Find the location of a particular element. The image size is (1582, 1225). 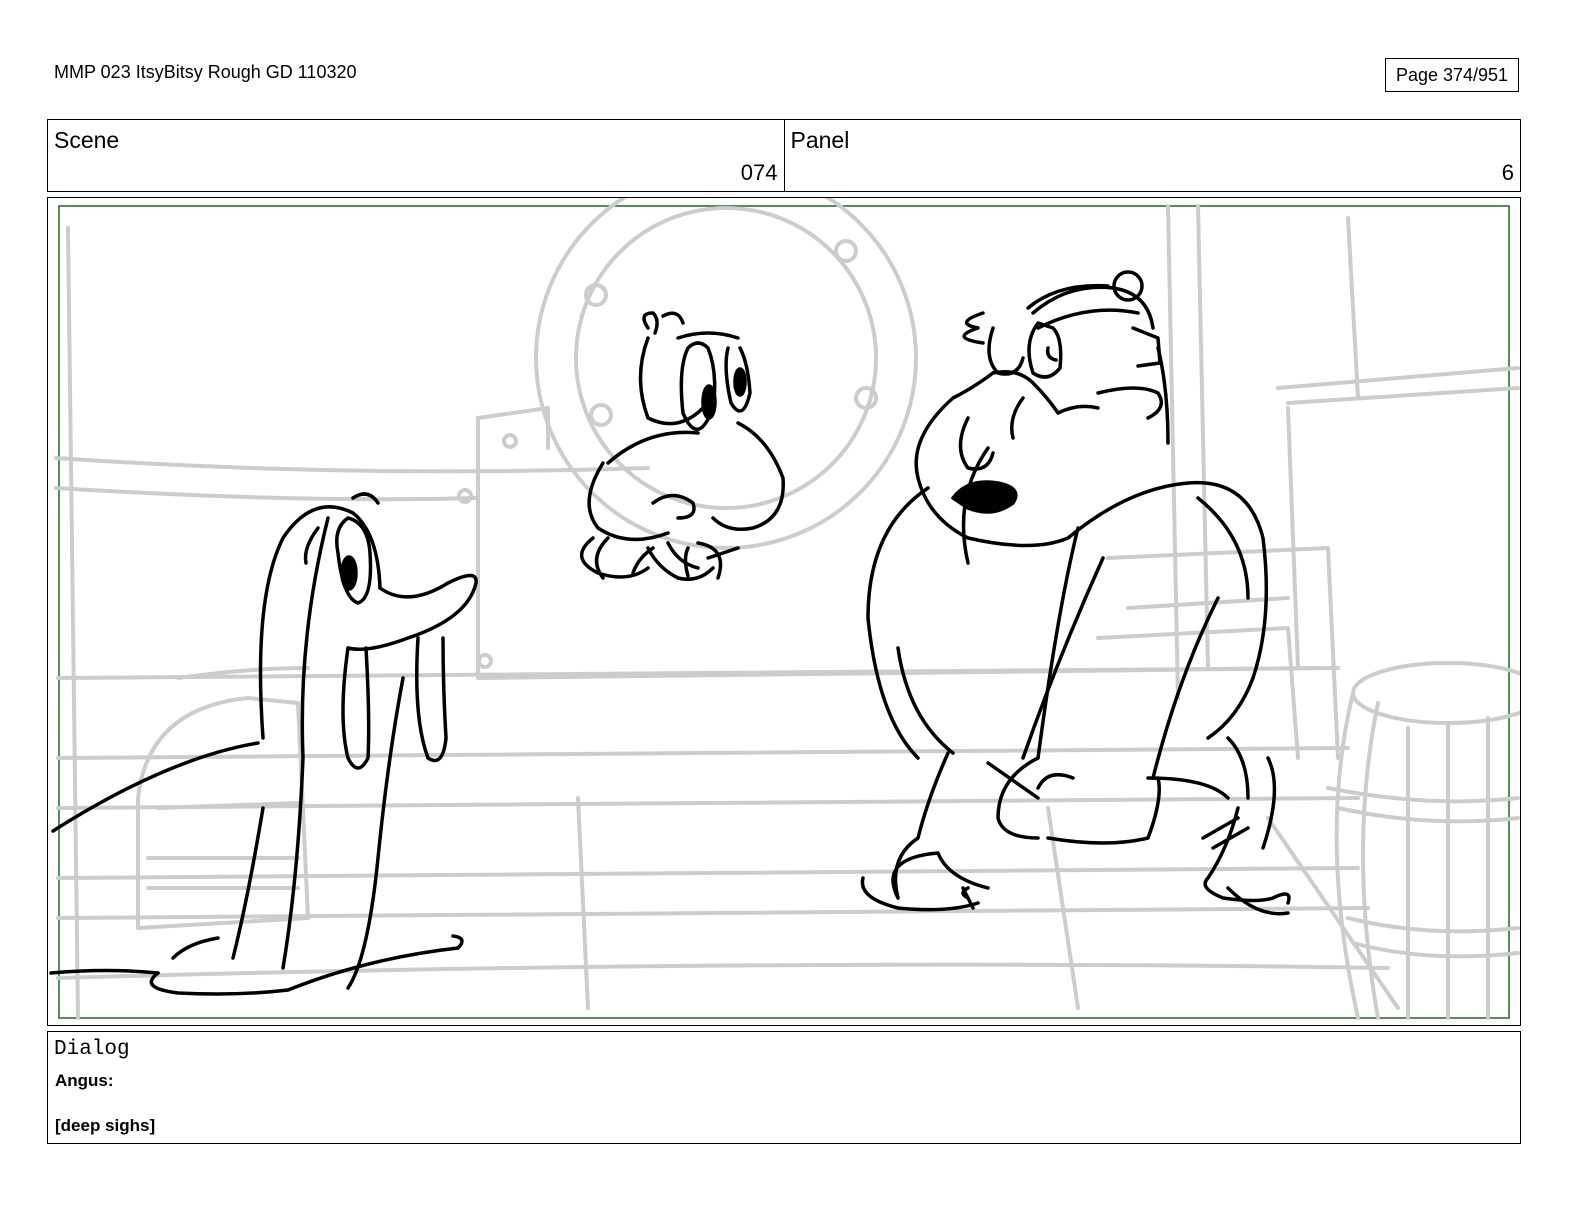

dialog-label: Dialog is located at coordinates (92, 1049).